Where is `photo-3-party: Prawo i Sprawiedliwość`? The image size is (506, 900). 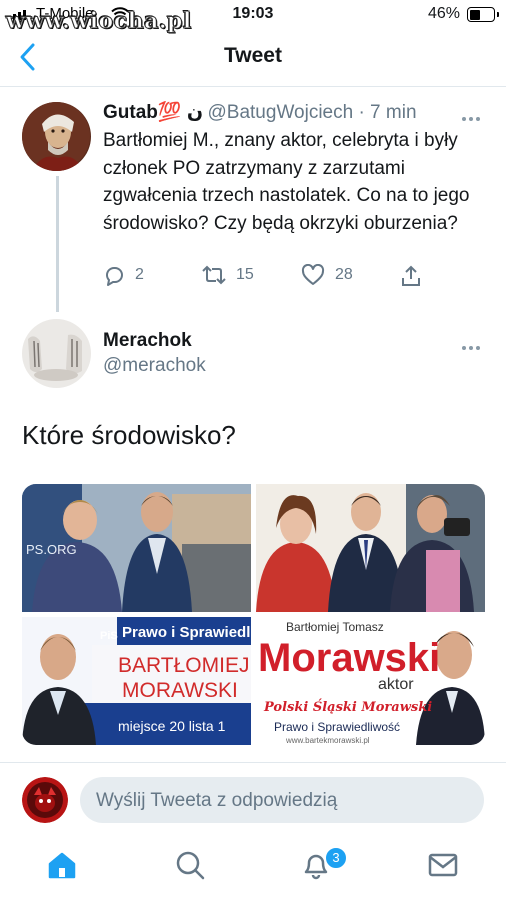 photo-3-party: Prawo i Sprawiedliwość is located at coordinates (186, 632).